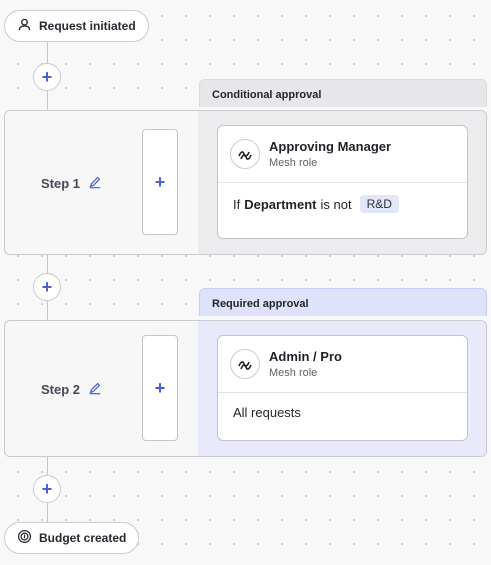 This screenshot has height=565, width=491. I want to click on band-label: Conditional approval, so click(267, 95).